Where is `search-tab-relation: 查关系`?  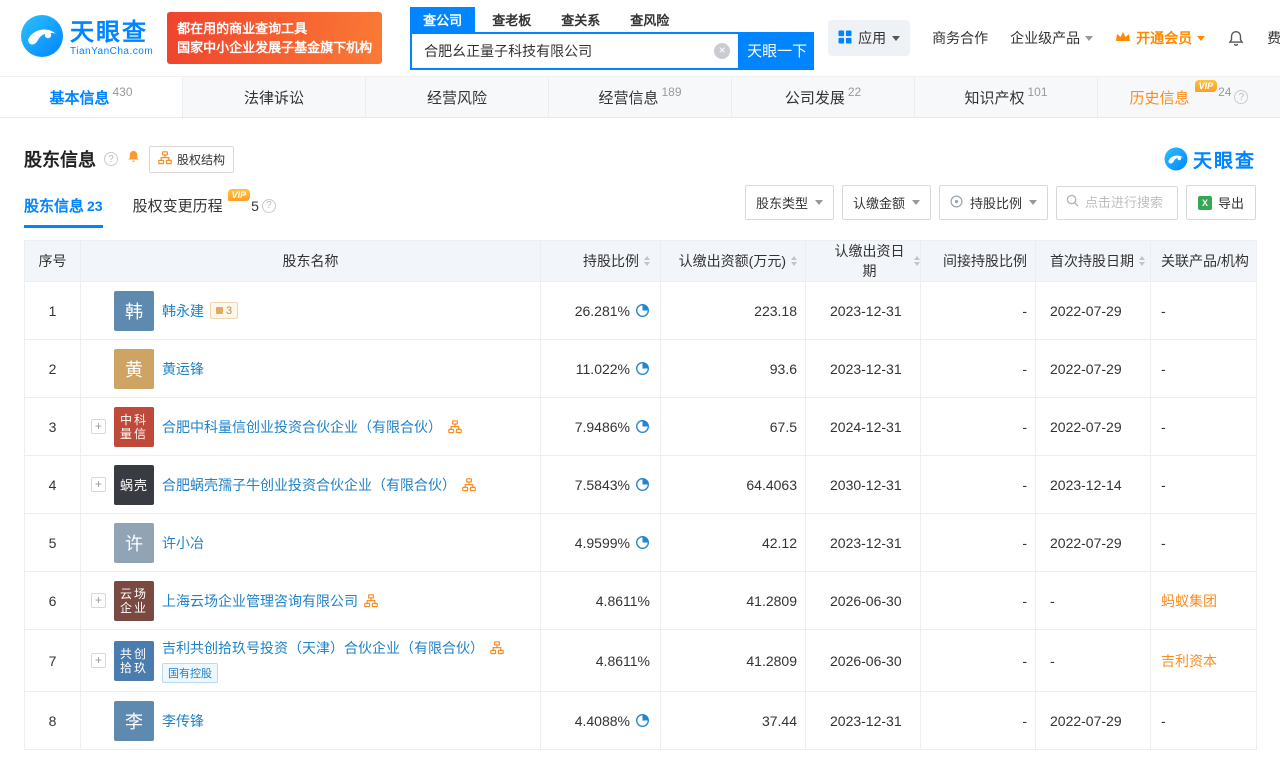
search-tab-relation: 查关系 is located at coordinates (580, 19).